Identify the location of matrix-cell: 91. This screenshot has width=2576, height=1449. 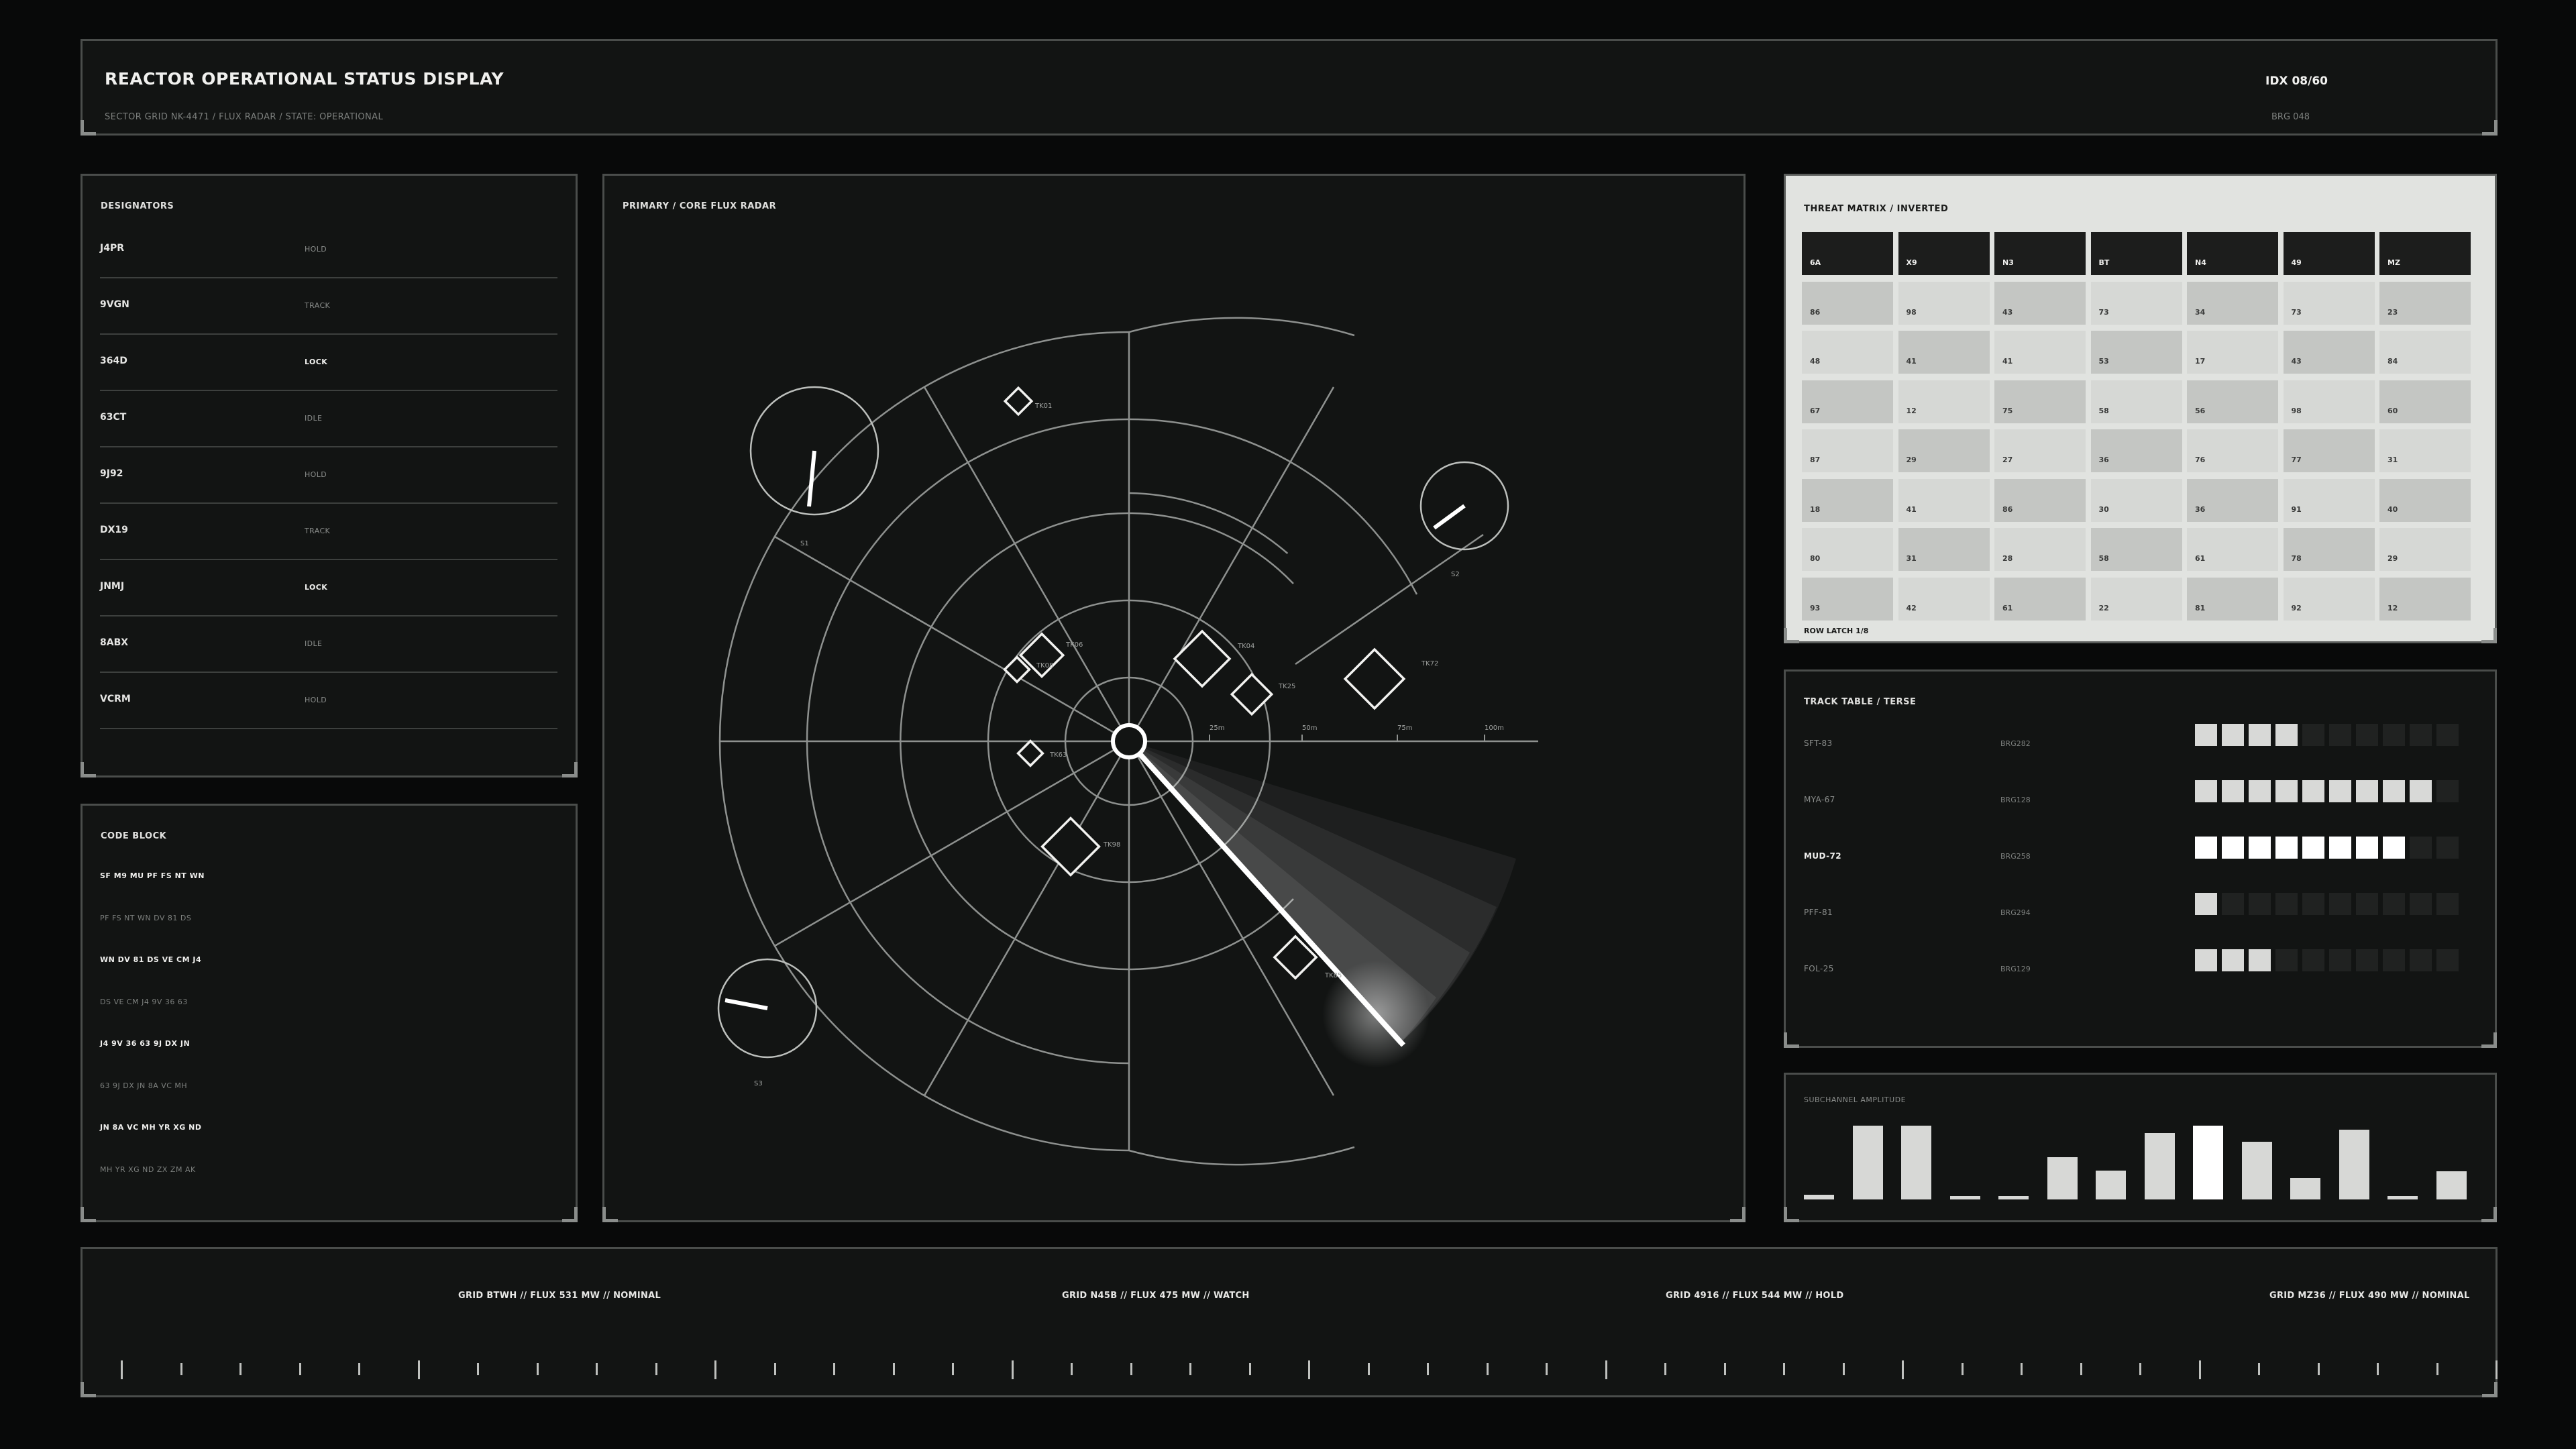
(2329, 500).